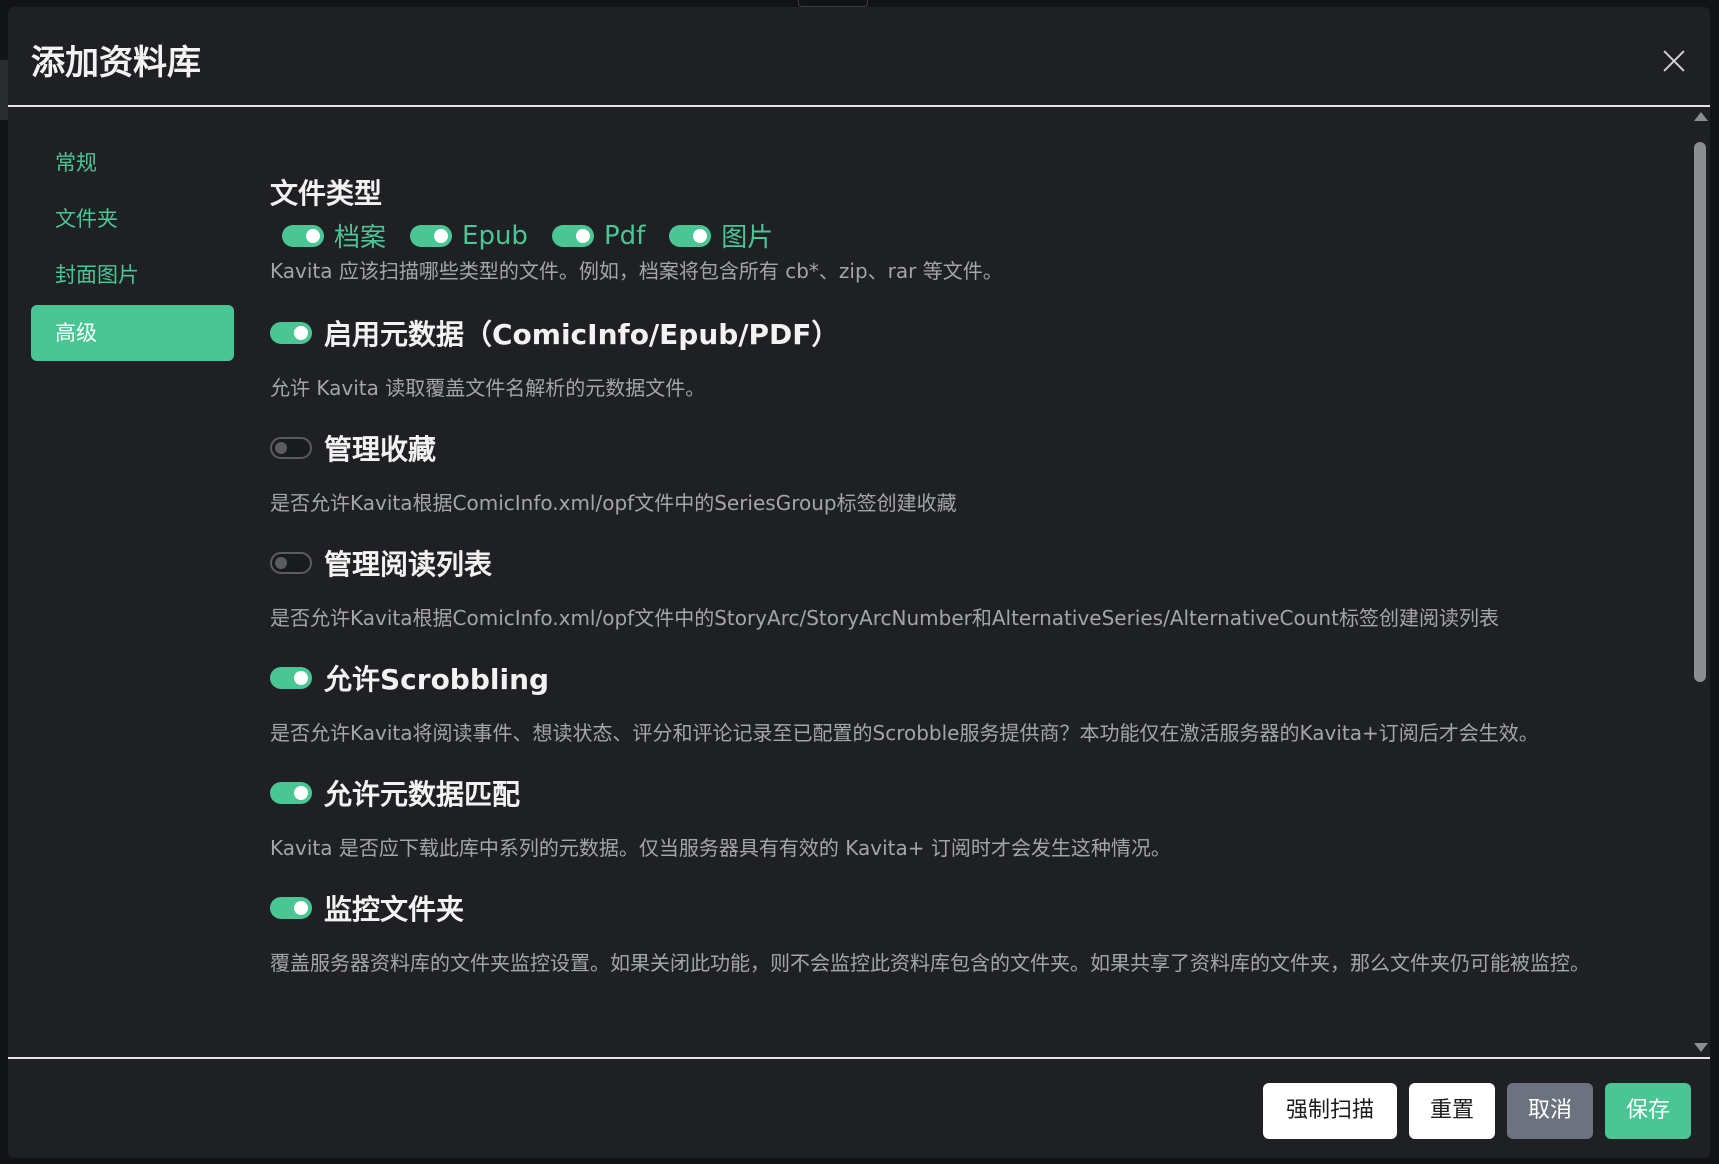  Describe the element at coordinates (539, 235) in the screenshot. I see `file-types-group: 档案 Epub Pdf 图片` at that location.